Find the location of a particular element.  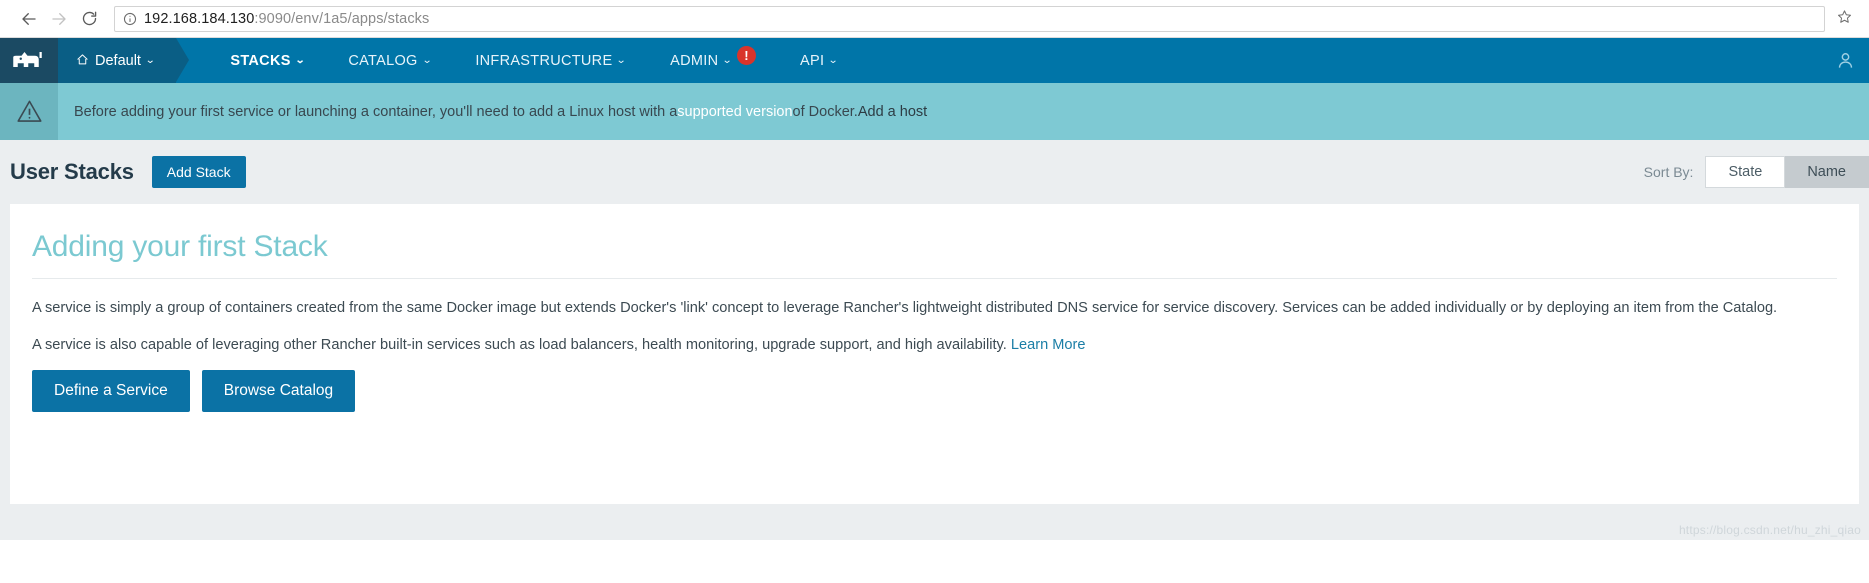

nav-item-api: API ⌄ is located at coordinates (819, 60).